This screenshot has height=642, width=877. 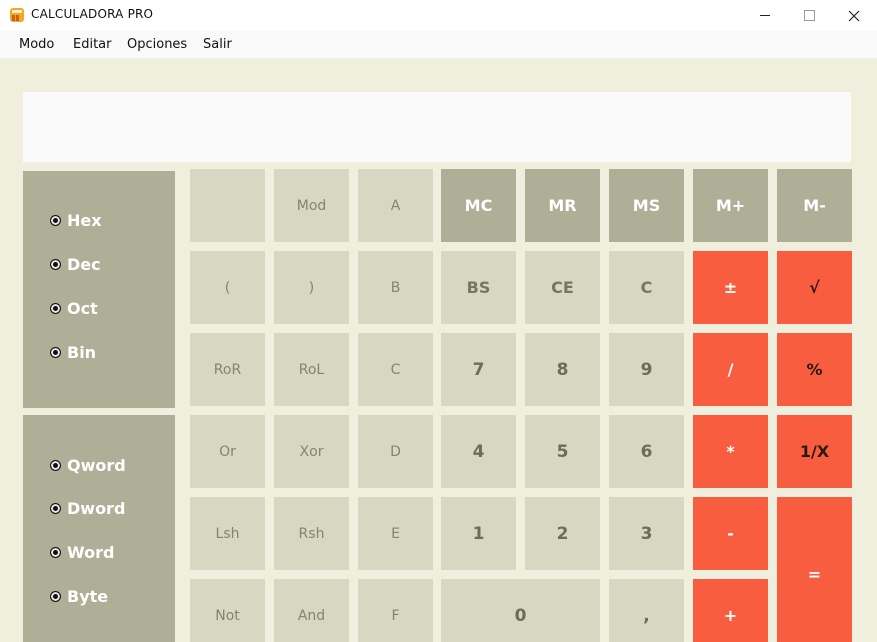 What do you see at coordinates (227, 451) in the screenshot?
I see `or-key: Or` at bounding box center [227, 451].